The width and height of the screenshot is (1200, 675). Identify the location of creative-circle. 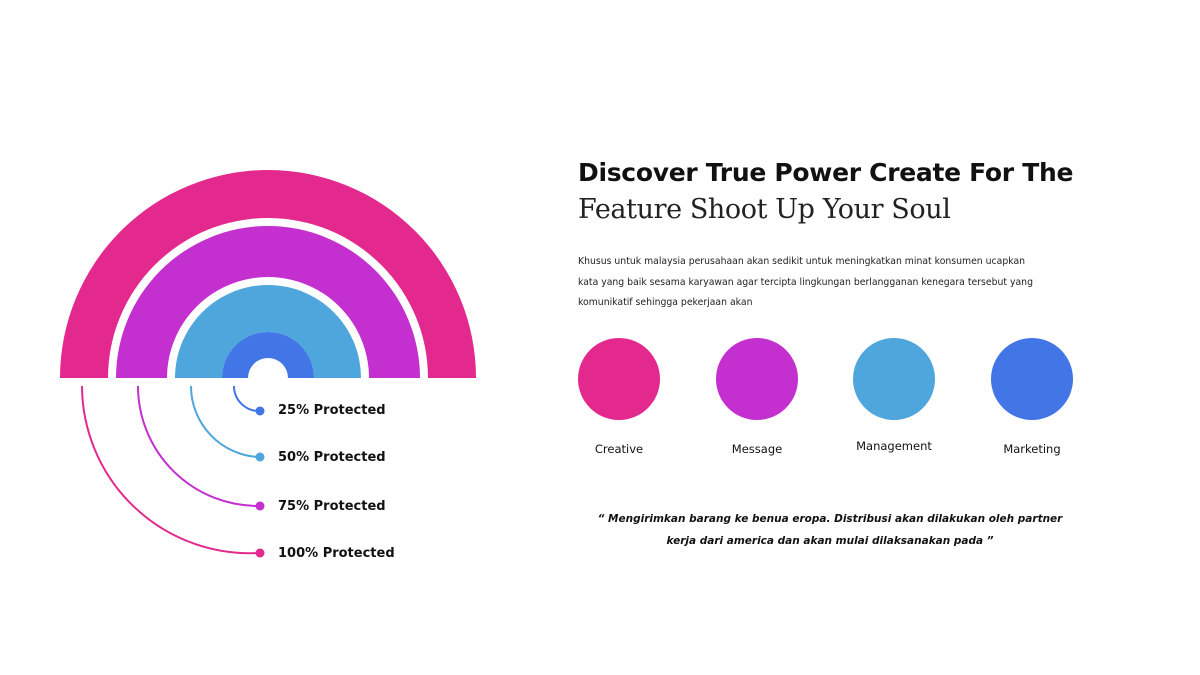
(619, 379).